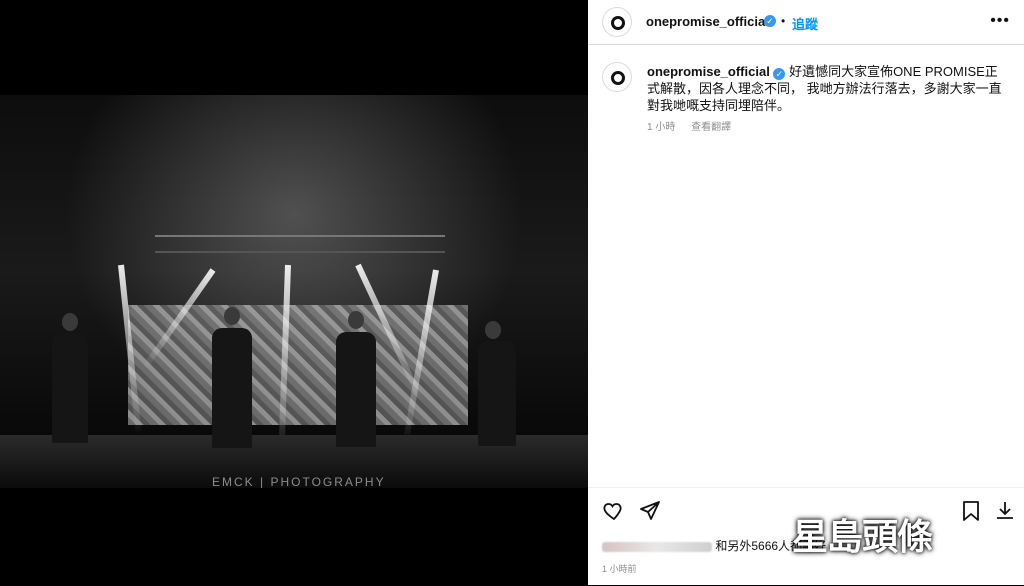 Image resolution: width=1024 pixels, height=586 pixels. What do you see at coordinates (661, 127) in the screenshot?
I see `caption-time: 1 小時` at bounding box center [661, 127].